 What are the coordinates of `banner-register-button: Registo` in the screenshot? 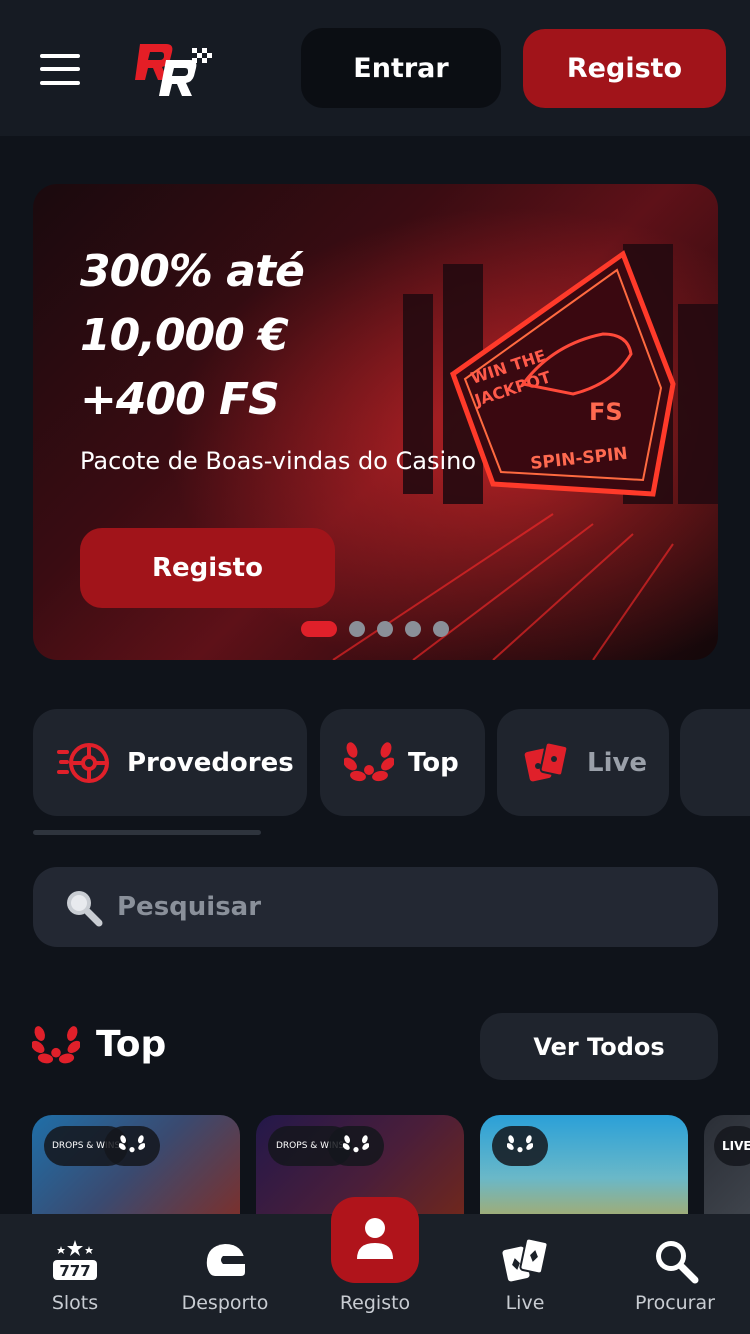 It's located at (207, 568).